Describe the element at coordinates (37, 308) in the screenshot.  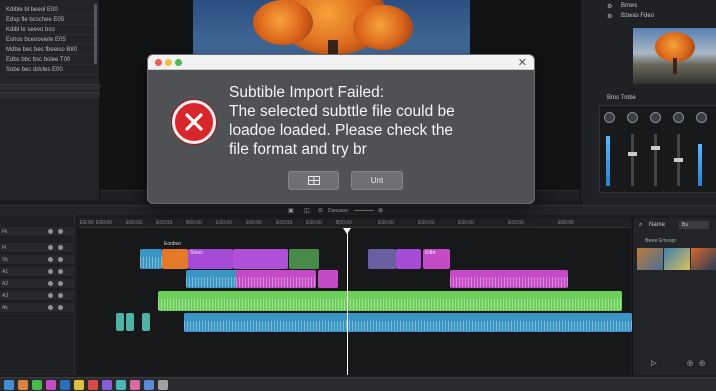
I see `track-header: Ak` at that location.